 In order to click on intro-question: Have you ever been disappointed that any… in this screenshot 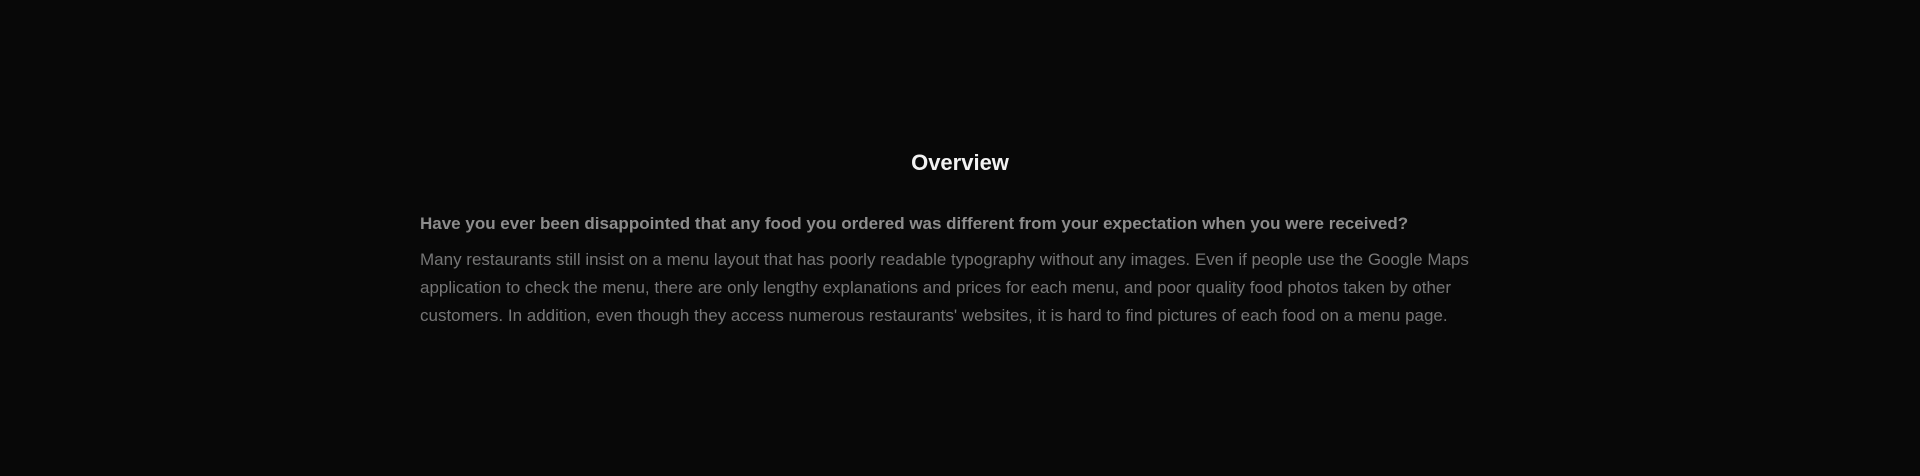, I will do `click(914, 223)`.